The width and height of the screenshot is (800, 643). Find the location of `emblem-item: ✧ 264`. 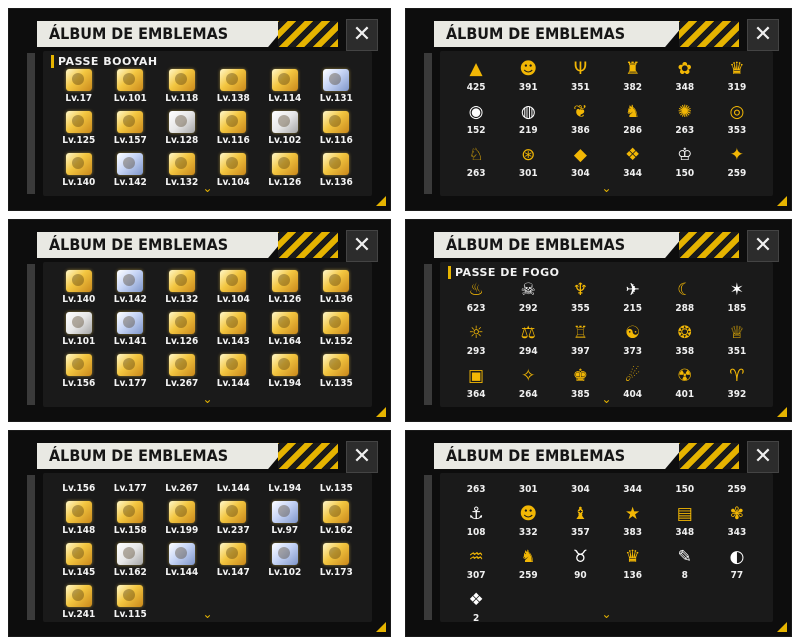

emblem-item: ✧ 264 is located at coordinates (528, 383).